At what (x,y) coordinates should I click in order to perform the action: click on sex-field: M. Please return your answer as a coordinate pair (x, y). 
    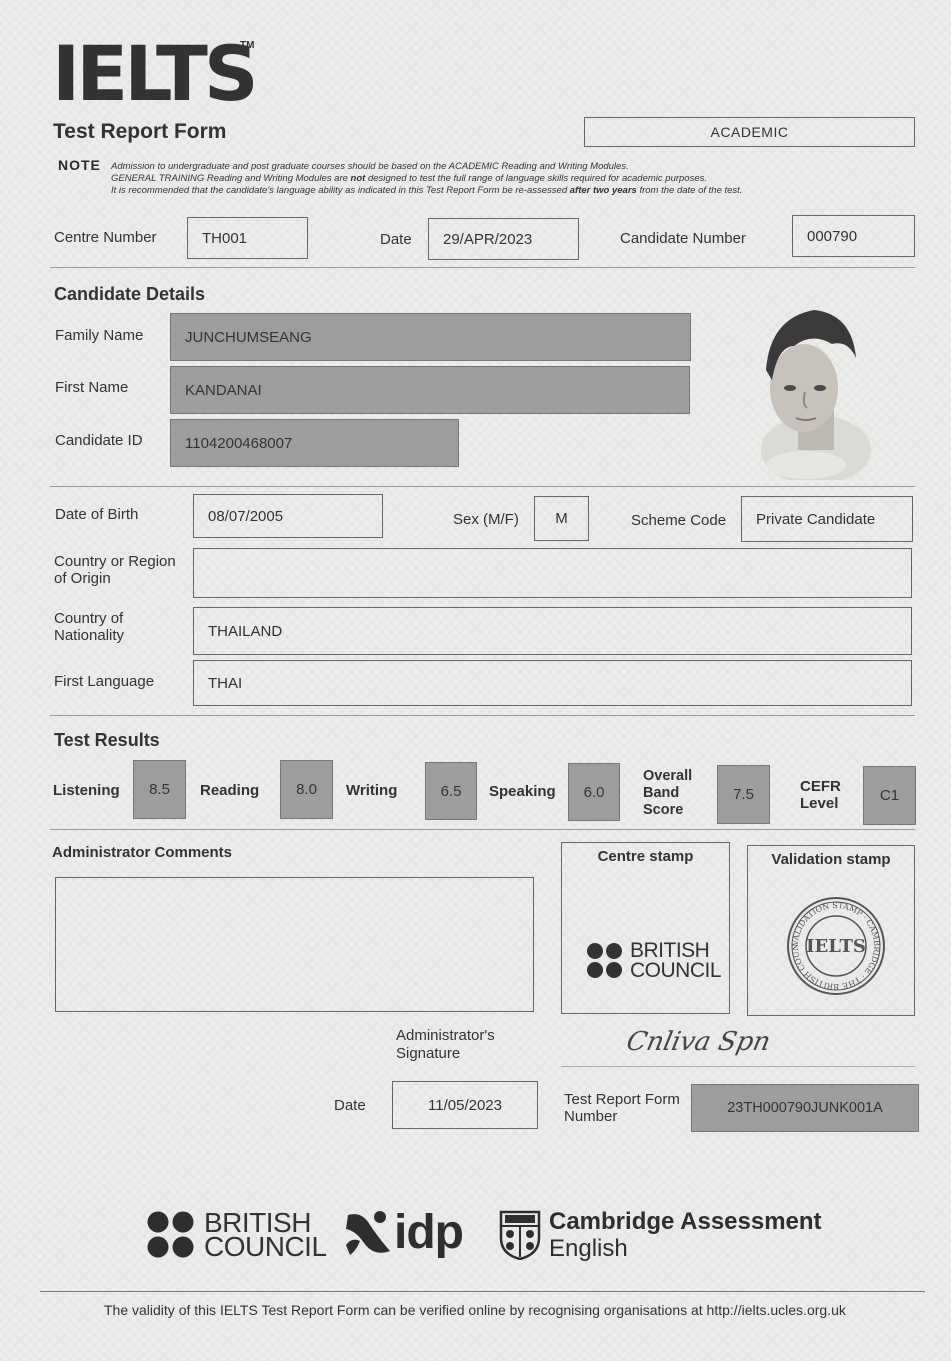
    Looking at the image, I should click on (561, 518).